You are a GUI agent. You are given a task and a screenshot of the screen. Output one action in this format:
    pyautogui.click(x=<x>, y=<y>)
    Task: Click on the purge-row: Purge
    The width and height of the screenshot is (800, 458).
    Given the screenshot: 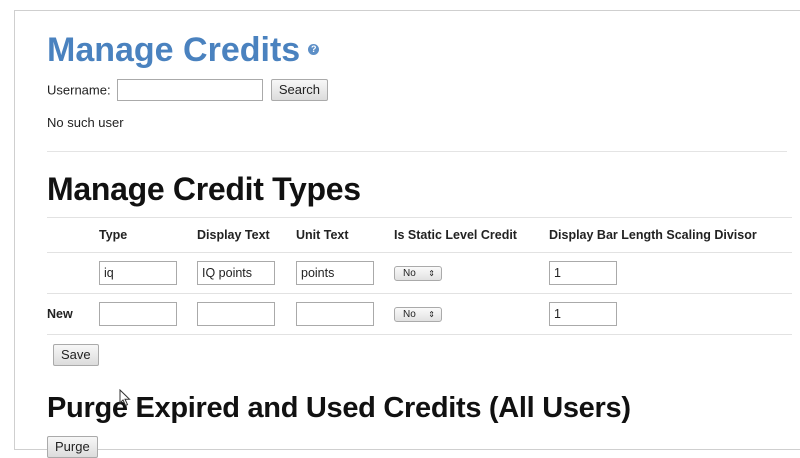 What is the action you would take?
    pyautogui.click(x=72, y=447)
    